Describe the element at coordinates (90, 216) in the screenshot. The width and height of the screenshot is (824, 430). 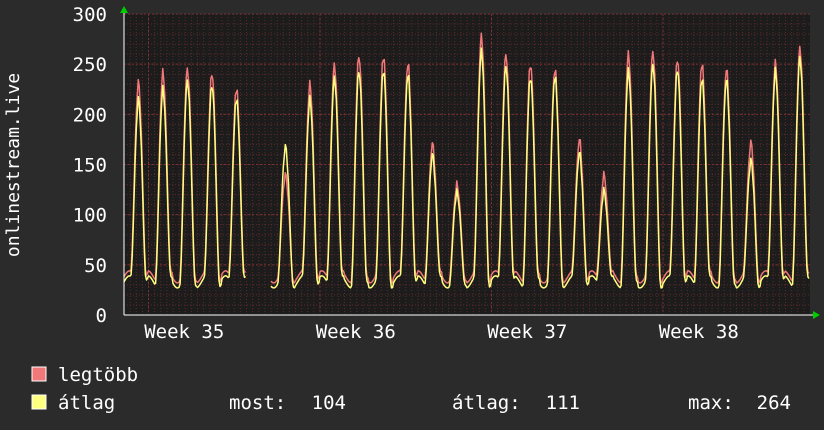
I see `y-tick-label: 100` at that location.